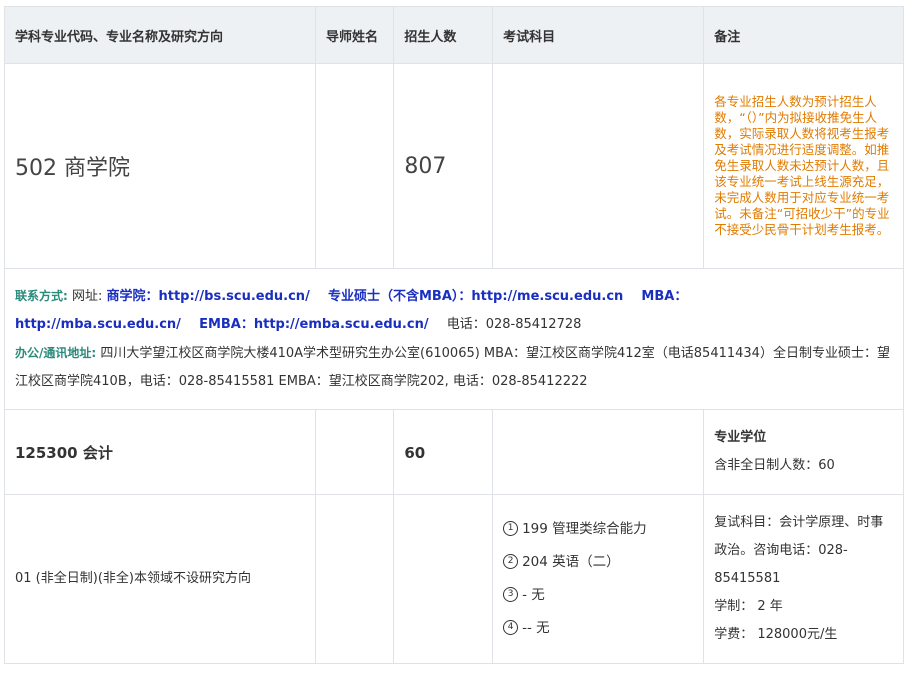  Describe the element at coordinates (443, 35) in the screenshot. I see `header-quota: 招生人数` at that location.